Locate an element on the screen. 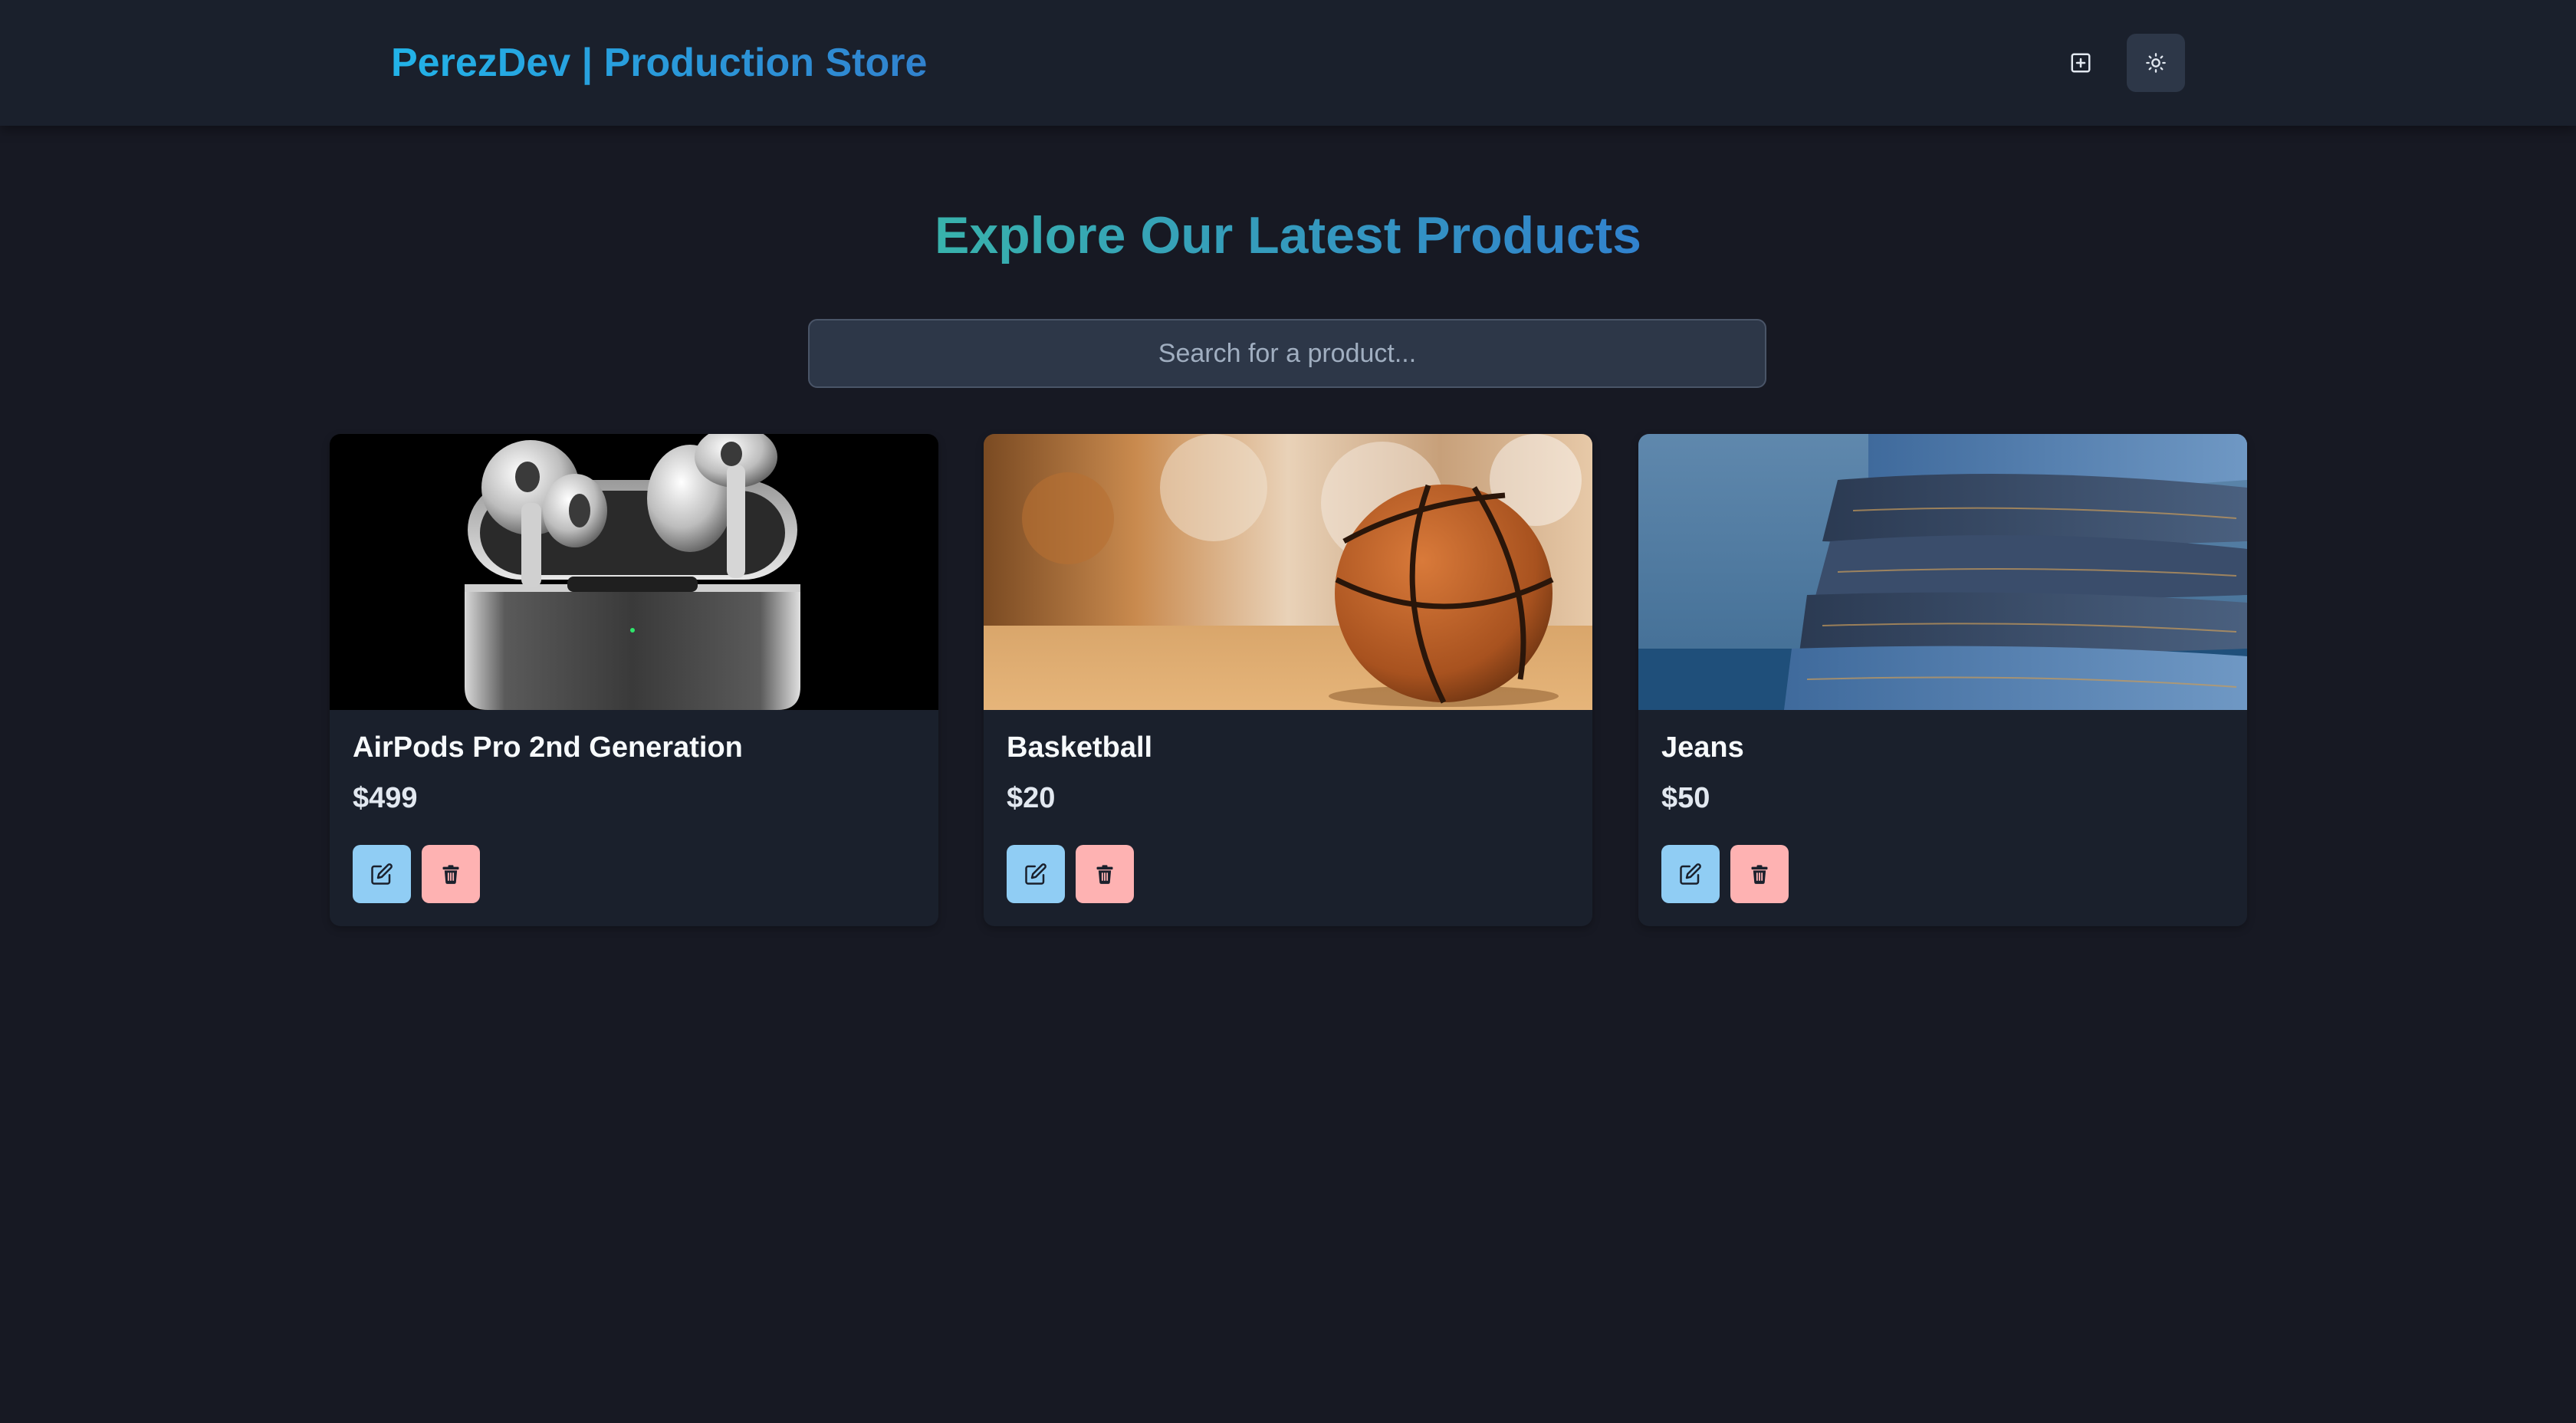 Image resolution: width=2576 pixels, height=1423 pixels. product-price: $50 is located at coordinates (1686, 798).